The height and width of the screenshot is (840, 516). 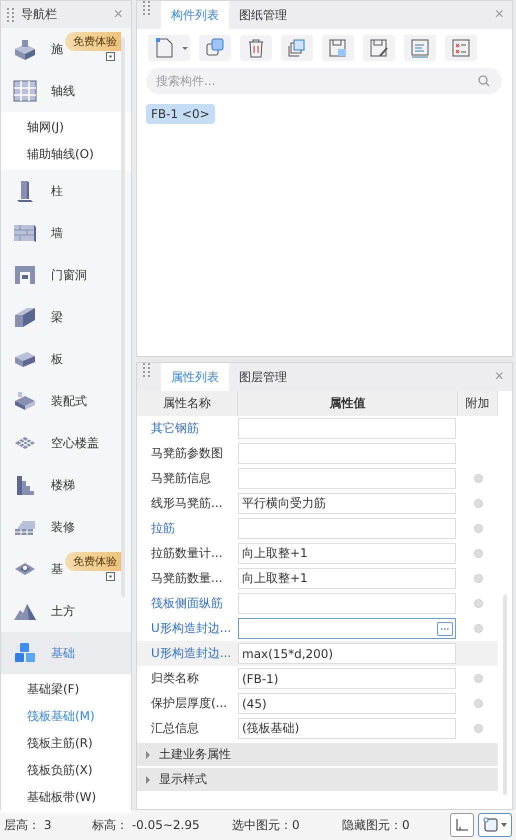 What do you see at coordinates (63, 527) in the screenshot?
I see `nav-label: 装修` at bounding box center [63, 527].